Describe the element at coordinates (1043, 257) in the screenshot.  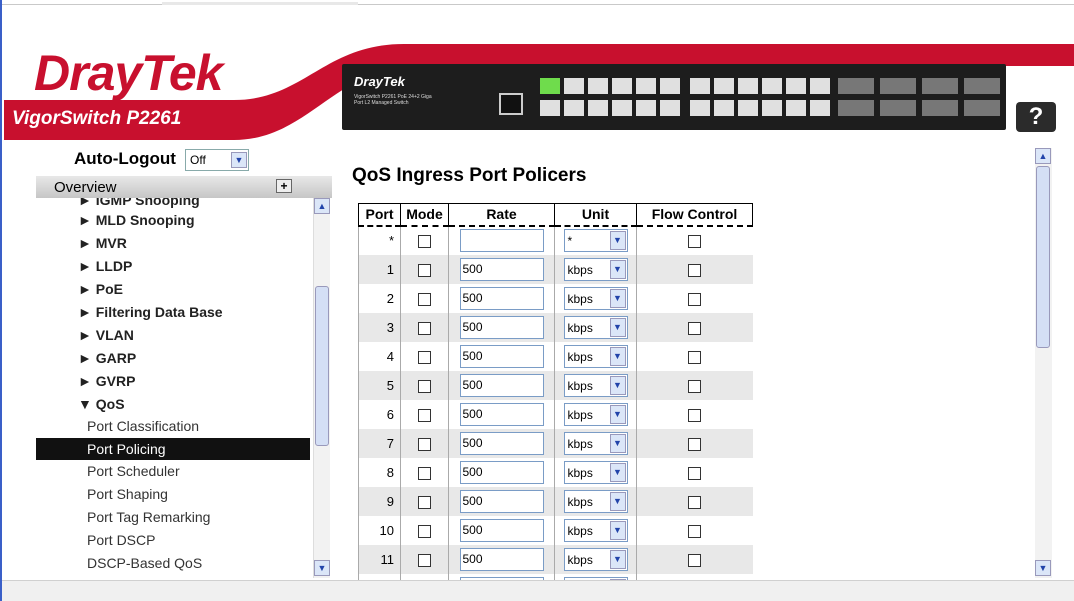
I see `main-scroll-thumb` at that location.